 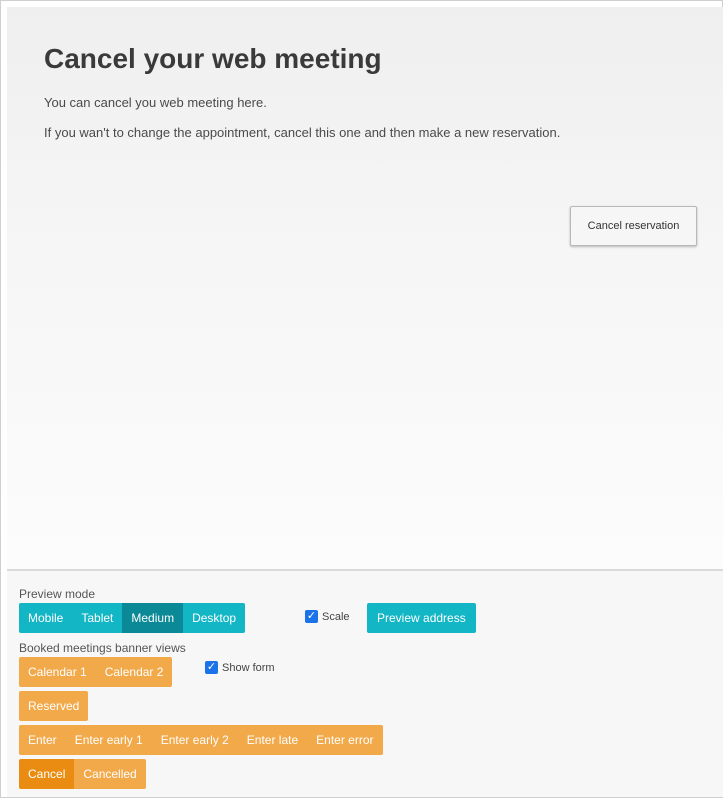 I want to click on enter-late-button: Enter late, so click(x=272, y=740).